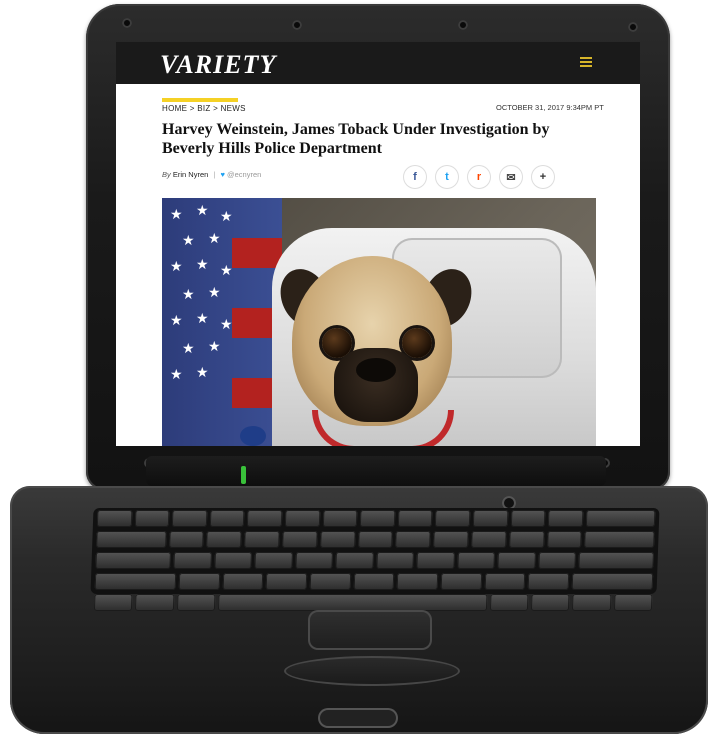 The height and width of the screenshot is (738, 714). What do you see at coordinates (479, 177) in the screenshot?
I see `reddit-icon: r` at bounding box center [479, 177].